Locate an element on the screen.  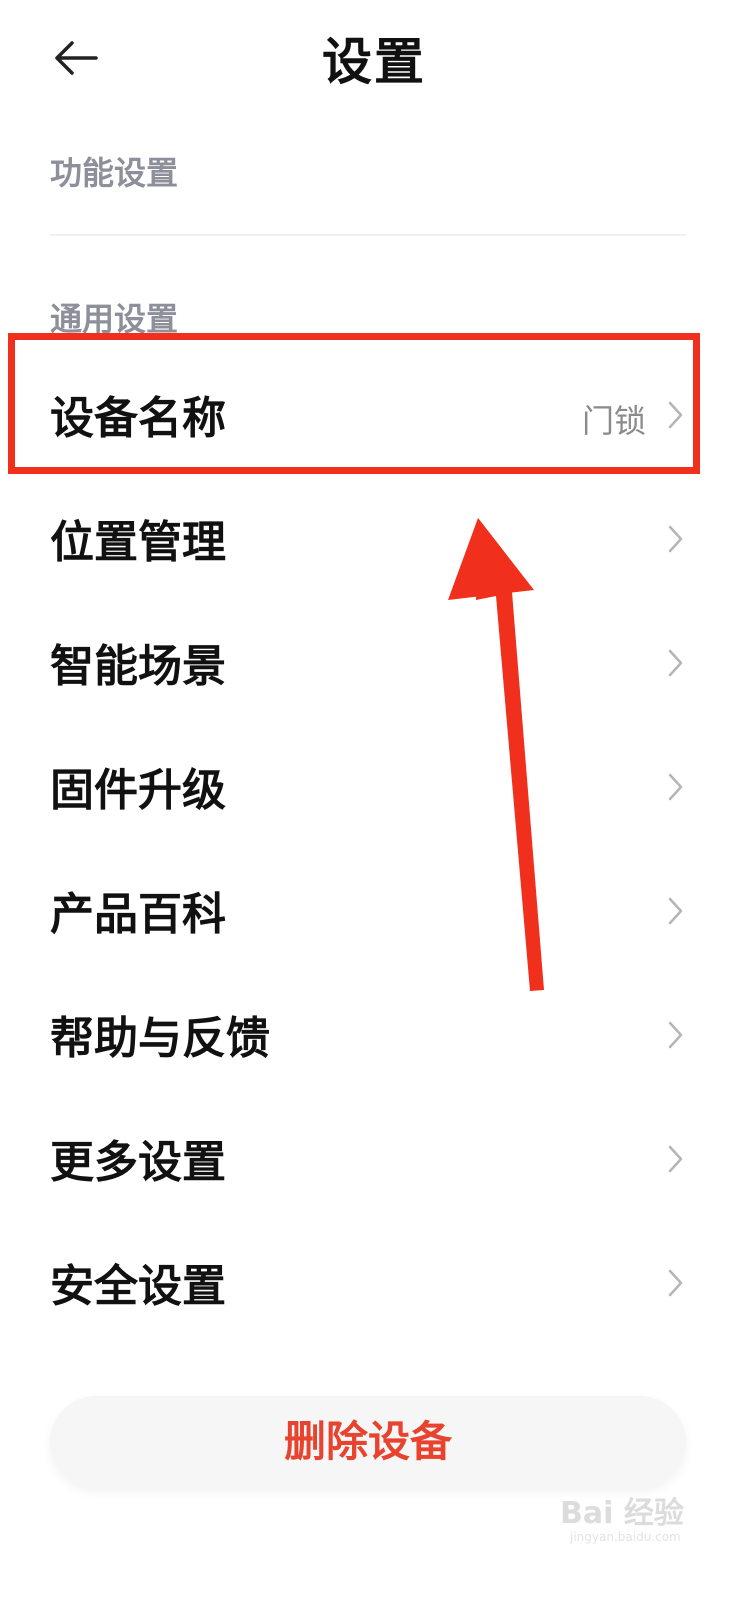
header-bar: 设置 is located at coordinates (374, 60).